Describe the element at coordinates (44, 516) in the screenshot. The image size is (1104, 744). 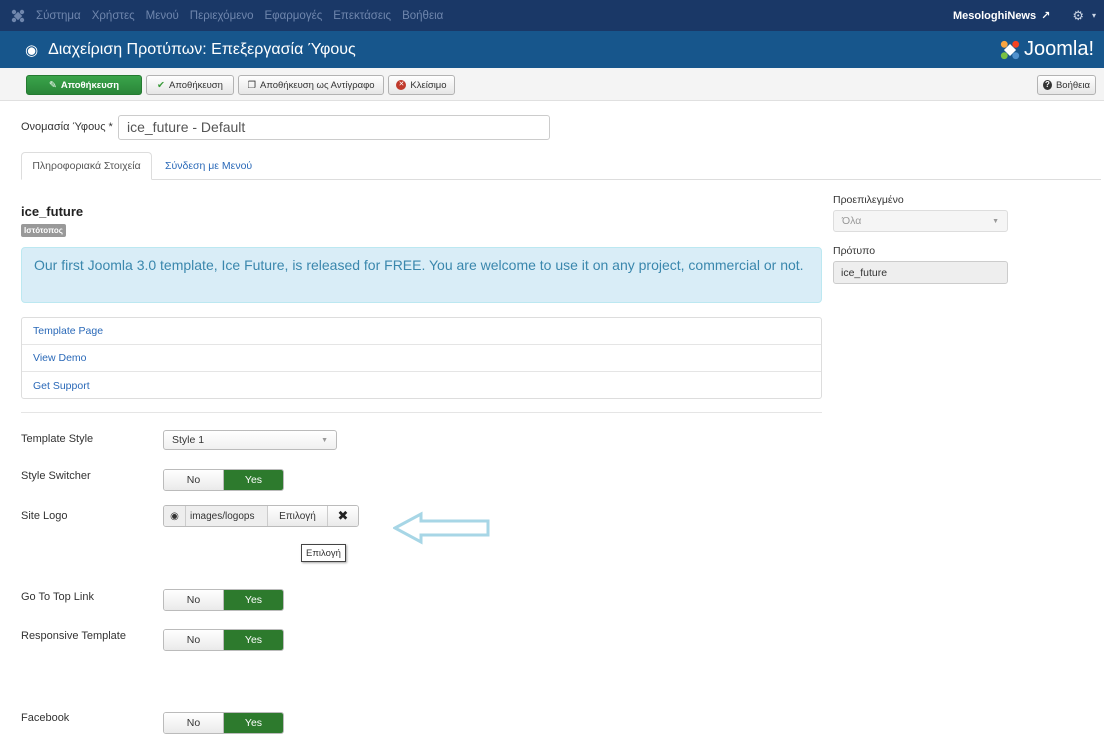
I see `site-logo-label: Site Logo` at that location.